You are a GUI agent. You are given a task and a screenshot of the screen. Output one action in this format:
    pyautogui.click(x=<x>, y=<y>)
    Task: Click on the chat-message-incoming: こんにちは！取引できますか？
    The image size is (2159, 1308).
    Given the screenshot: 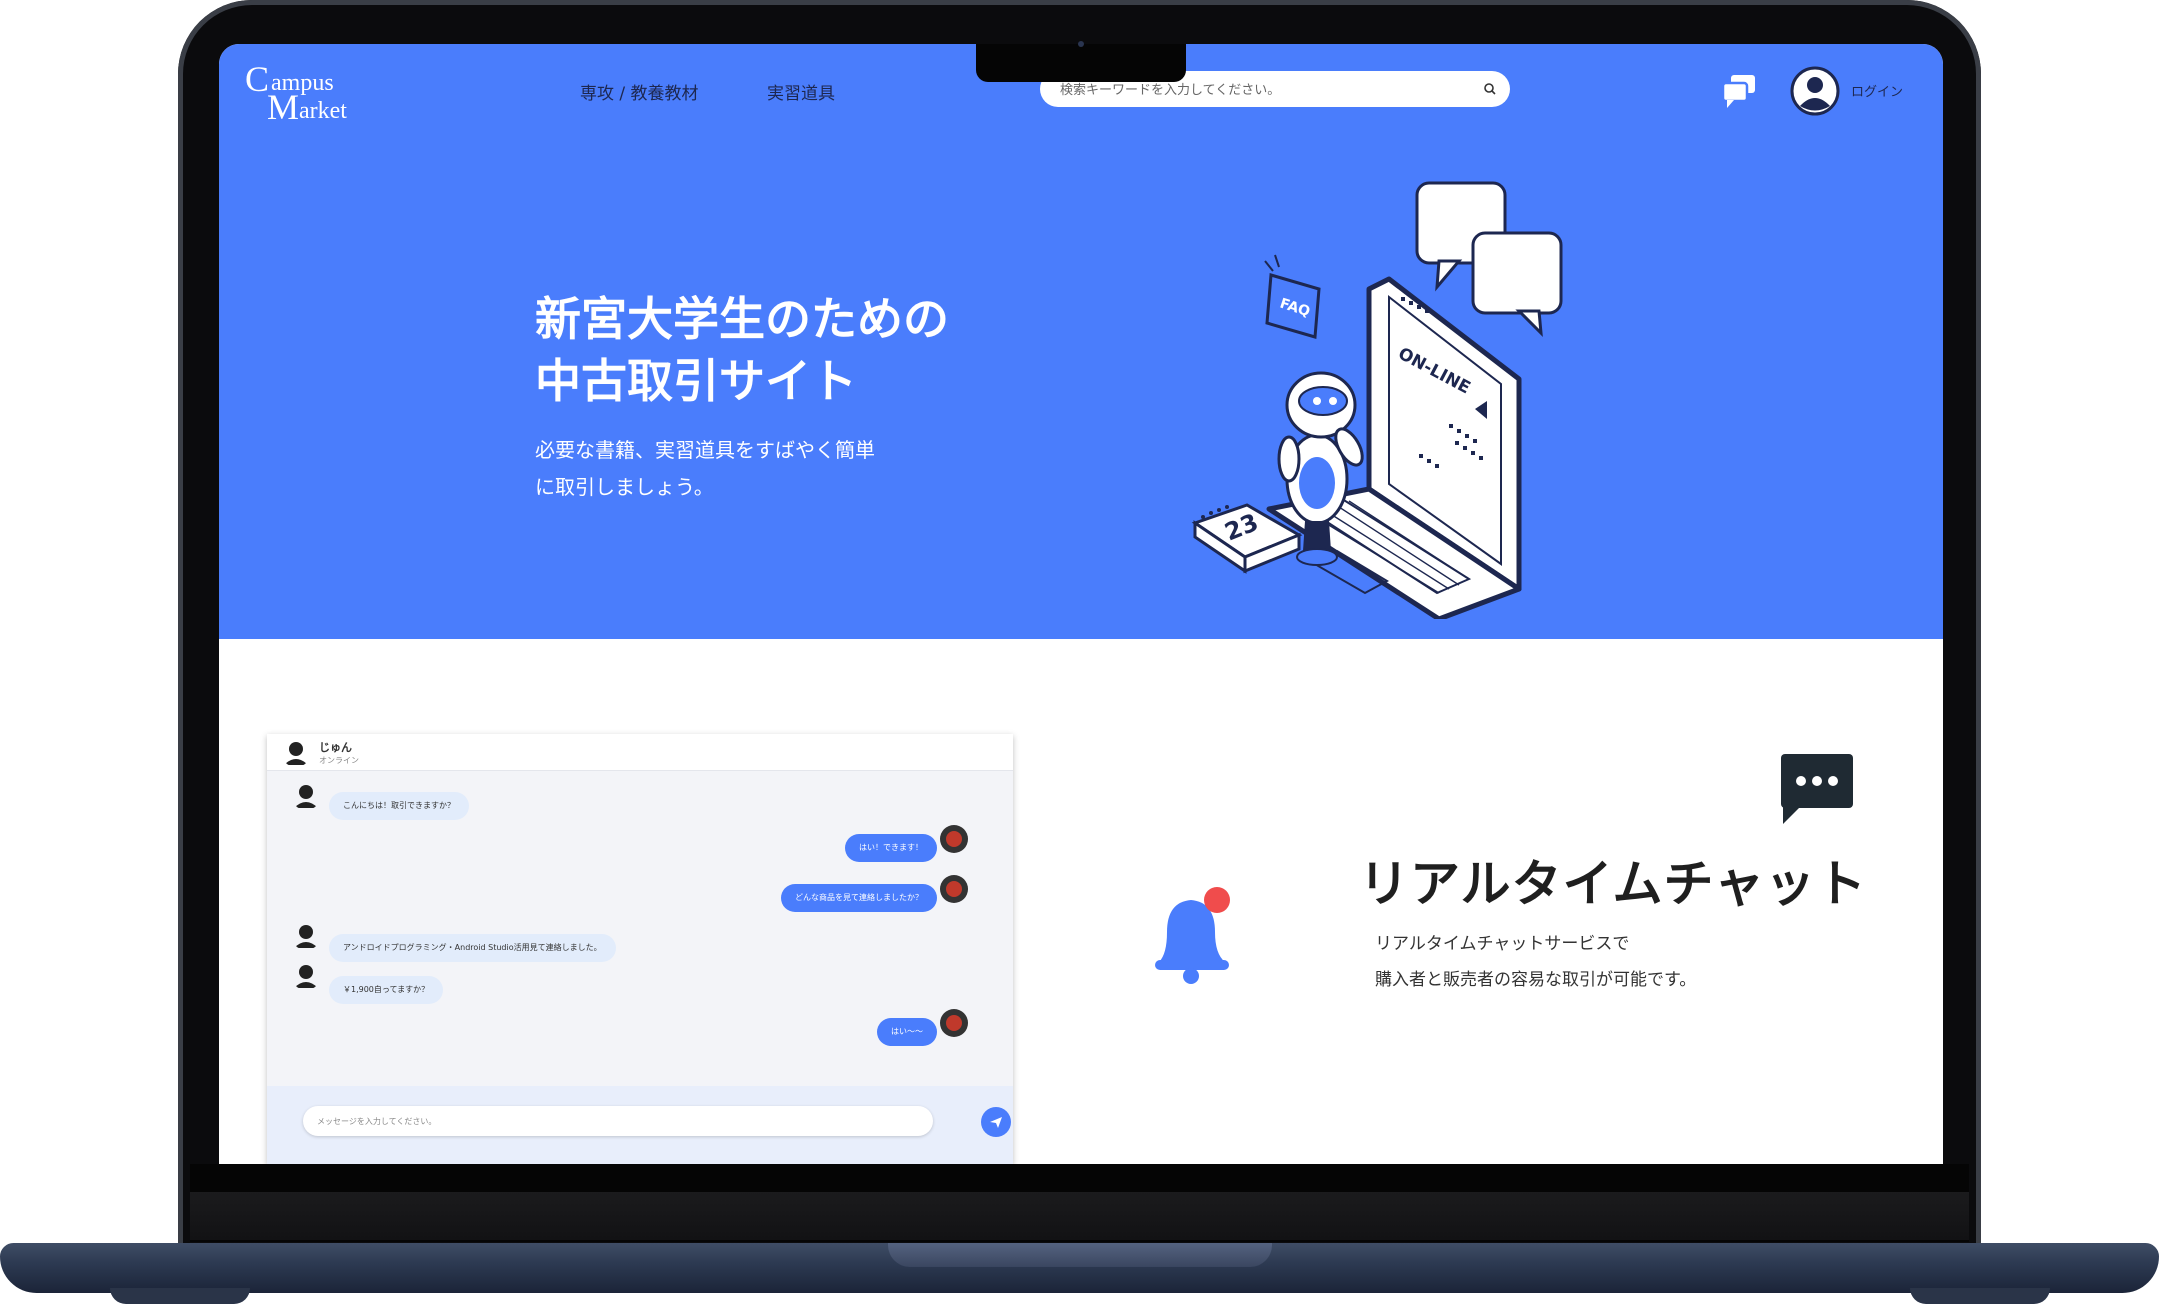 What is the action you would take?
    pyautogui.click(x=399, y=806)
    